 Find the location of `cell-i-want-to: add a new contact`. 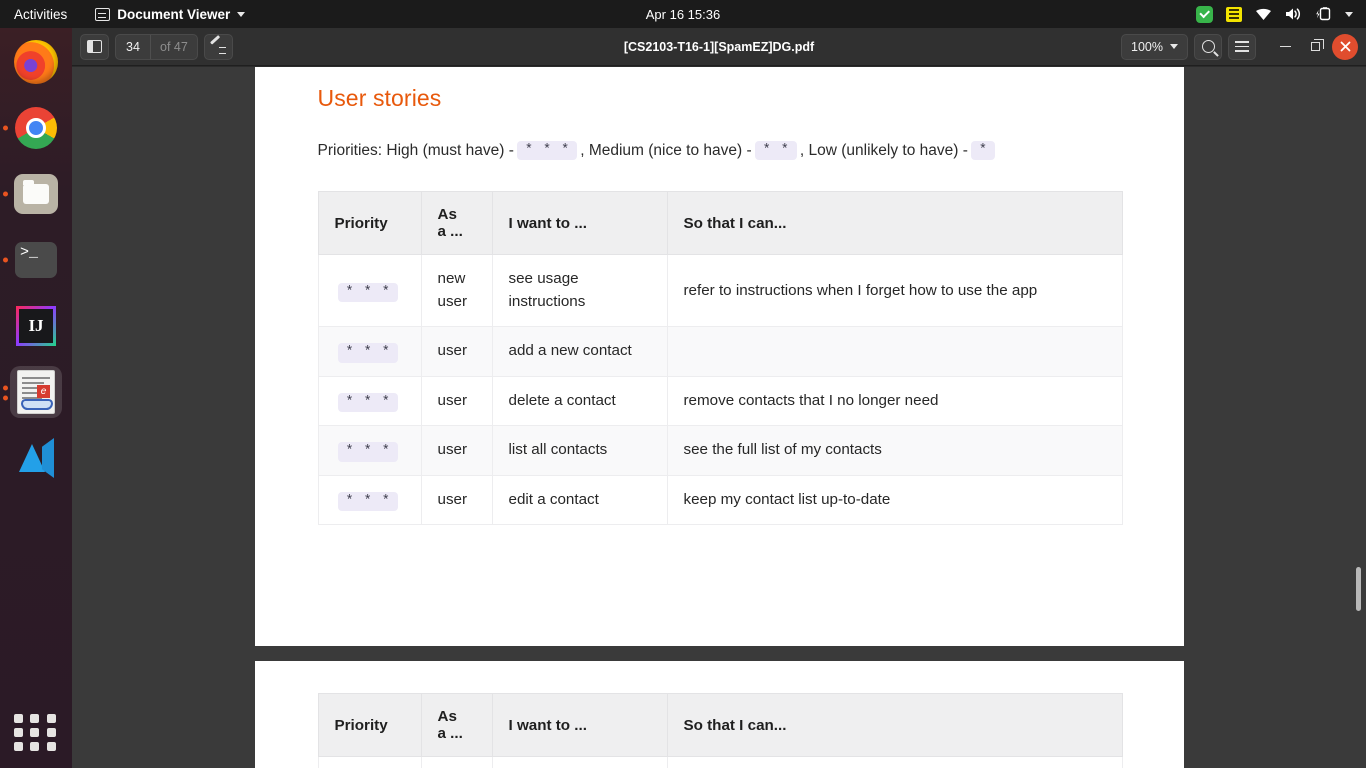

cell-i-want-to: add a new contact is located at coordinates (579, 351).